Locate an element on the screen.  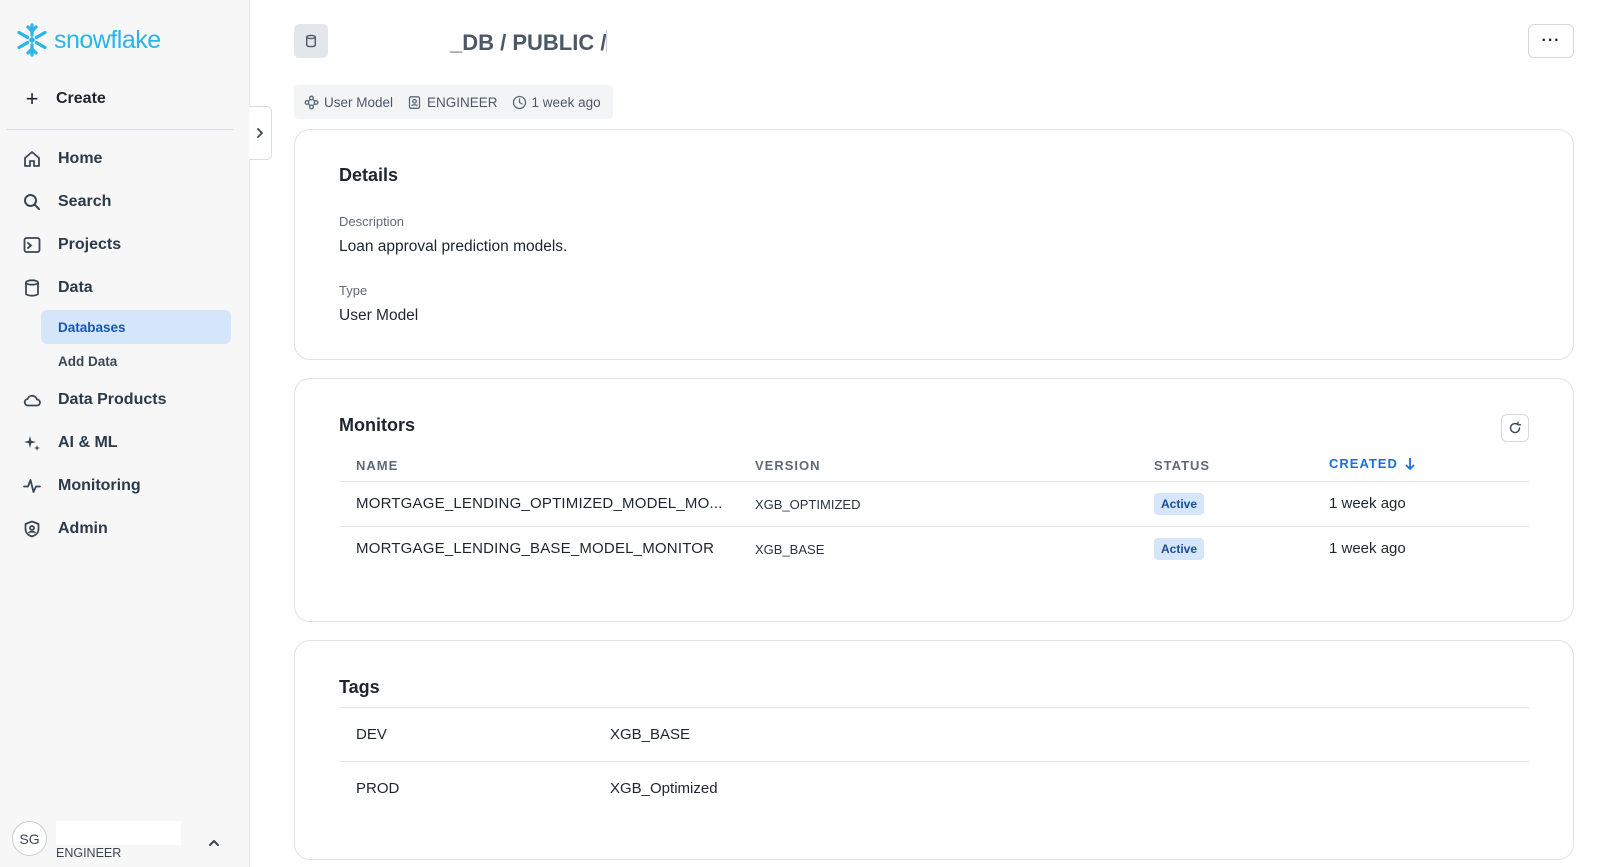
activity-icon is located at coordinates (32, 486).